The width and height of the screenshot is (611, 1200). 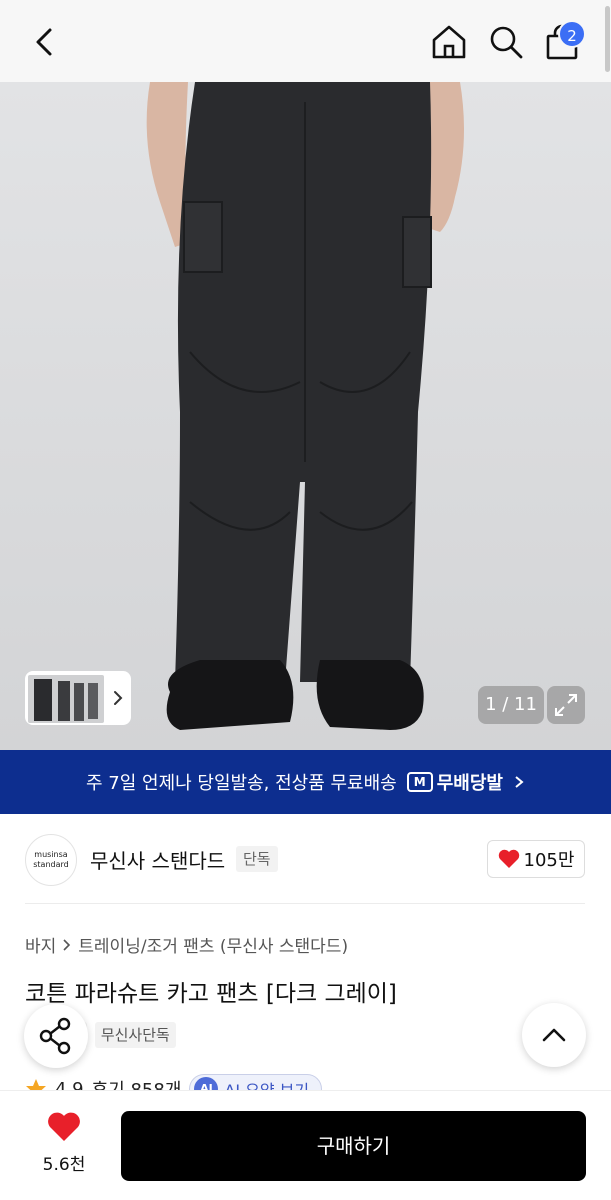 I want to click on share-icon, so click(x=55, y=1036).